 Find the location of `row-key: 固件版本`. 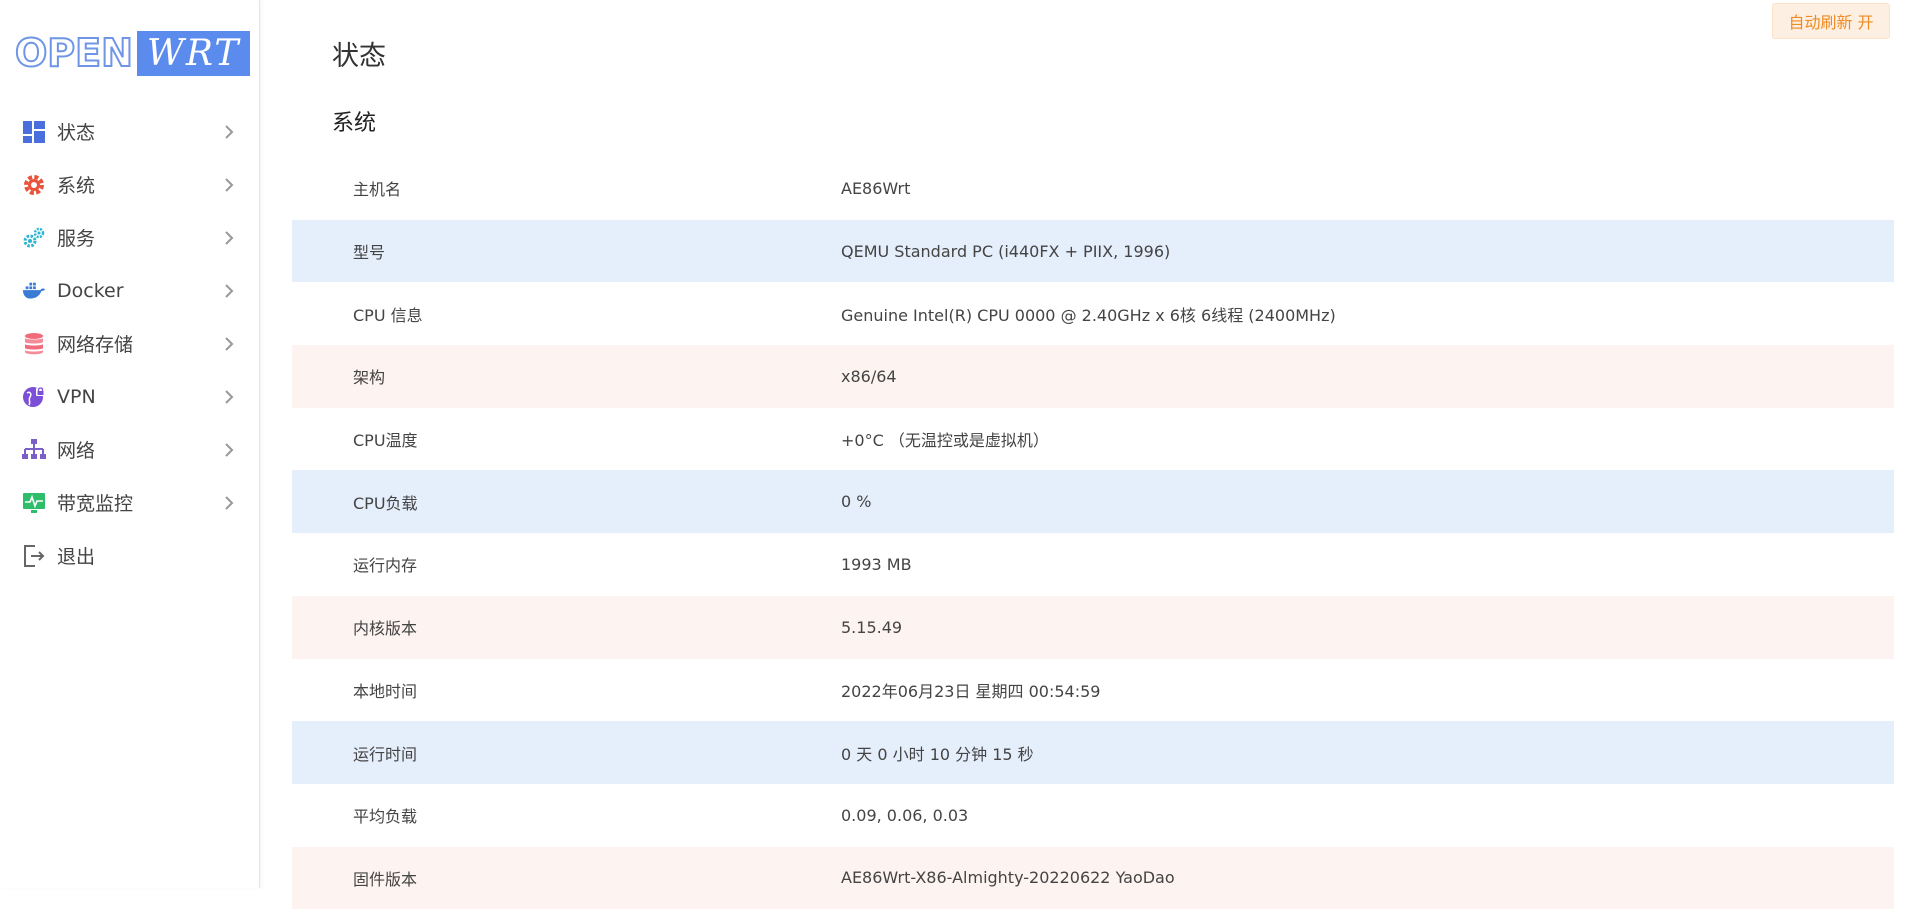

row-key: 固件版本 is located at coordinates (385, 879).